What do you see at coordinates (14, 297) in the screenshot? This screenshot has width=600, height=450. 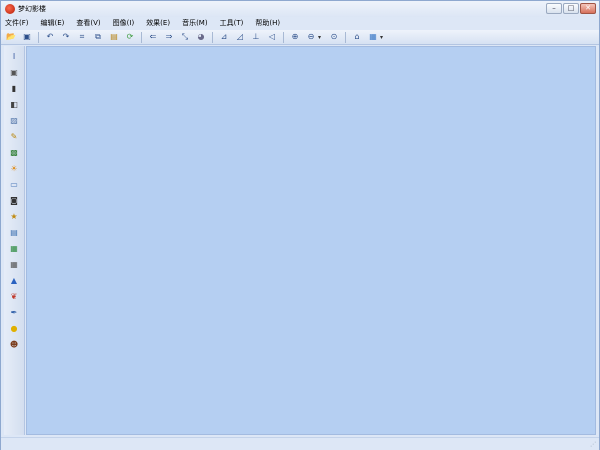 I see `bow-icon: ❦` at bounding box center [14, 297].